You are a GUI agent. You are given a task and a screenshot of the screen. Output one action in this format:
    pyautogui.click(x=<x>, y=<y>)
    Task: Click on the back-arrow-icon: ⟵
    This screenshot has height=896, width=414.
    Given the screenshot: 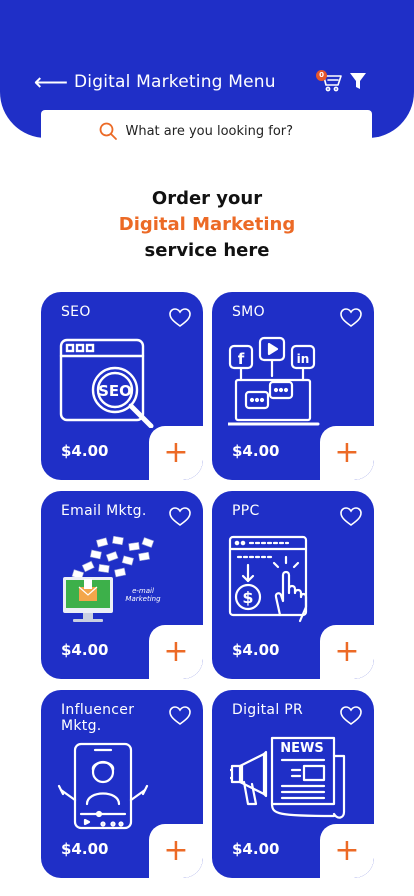 What is the action you would take?
    pyautogui.click(x=51, y=82)
    